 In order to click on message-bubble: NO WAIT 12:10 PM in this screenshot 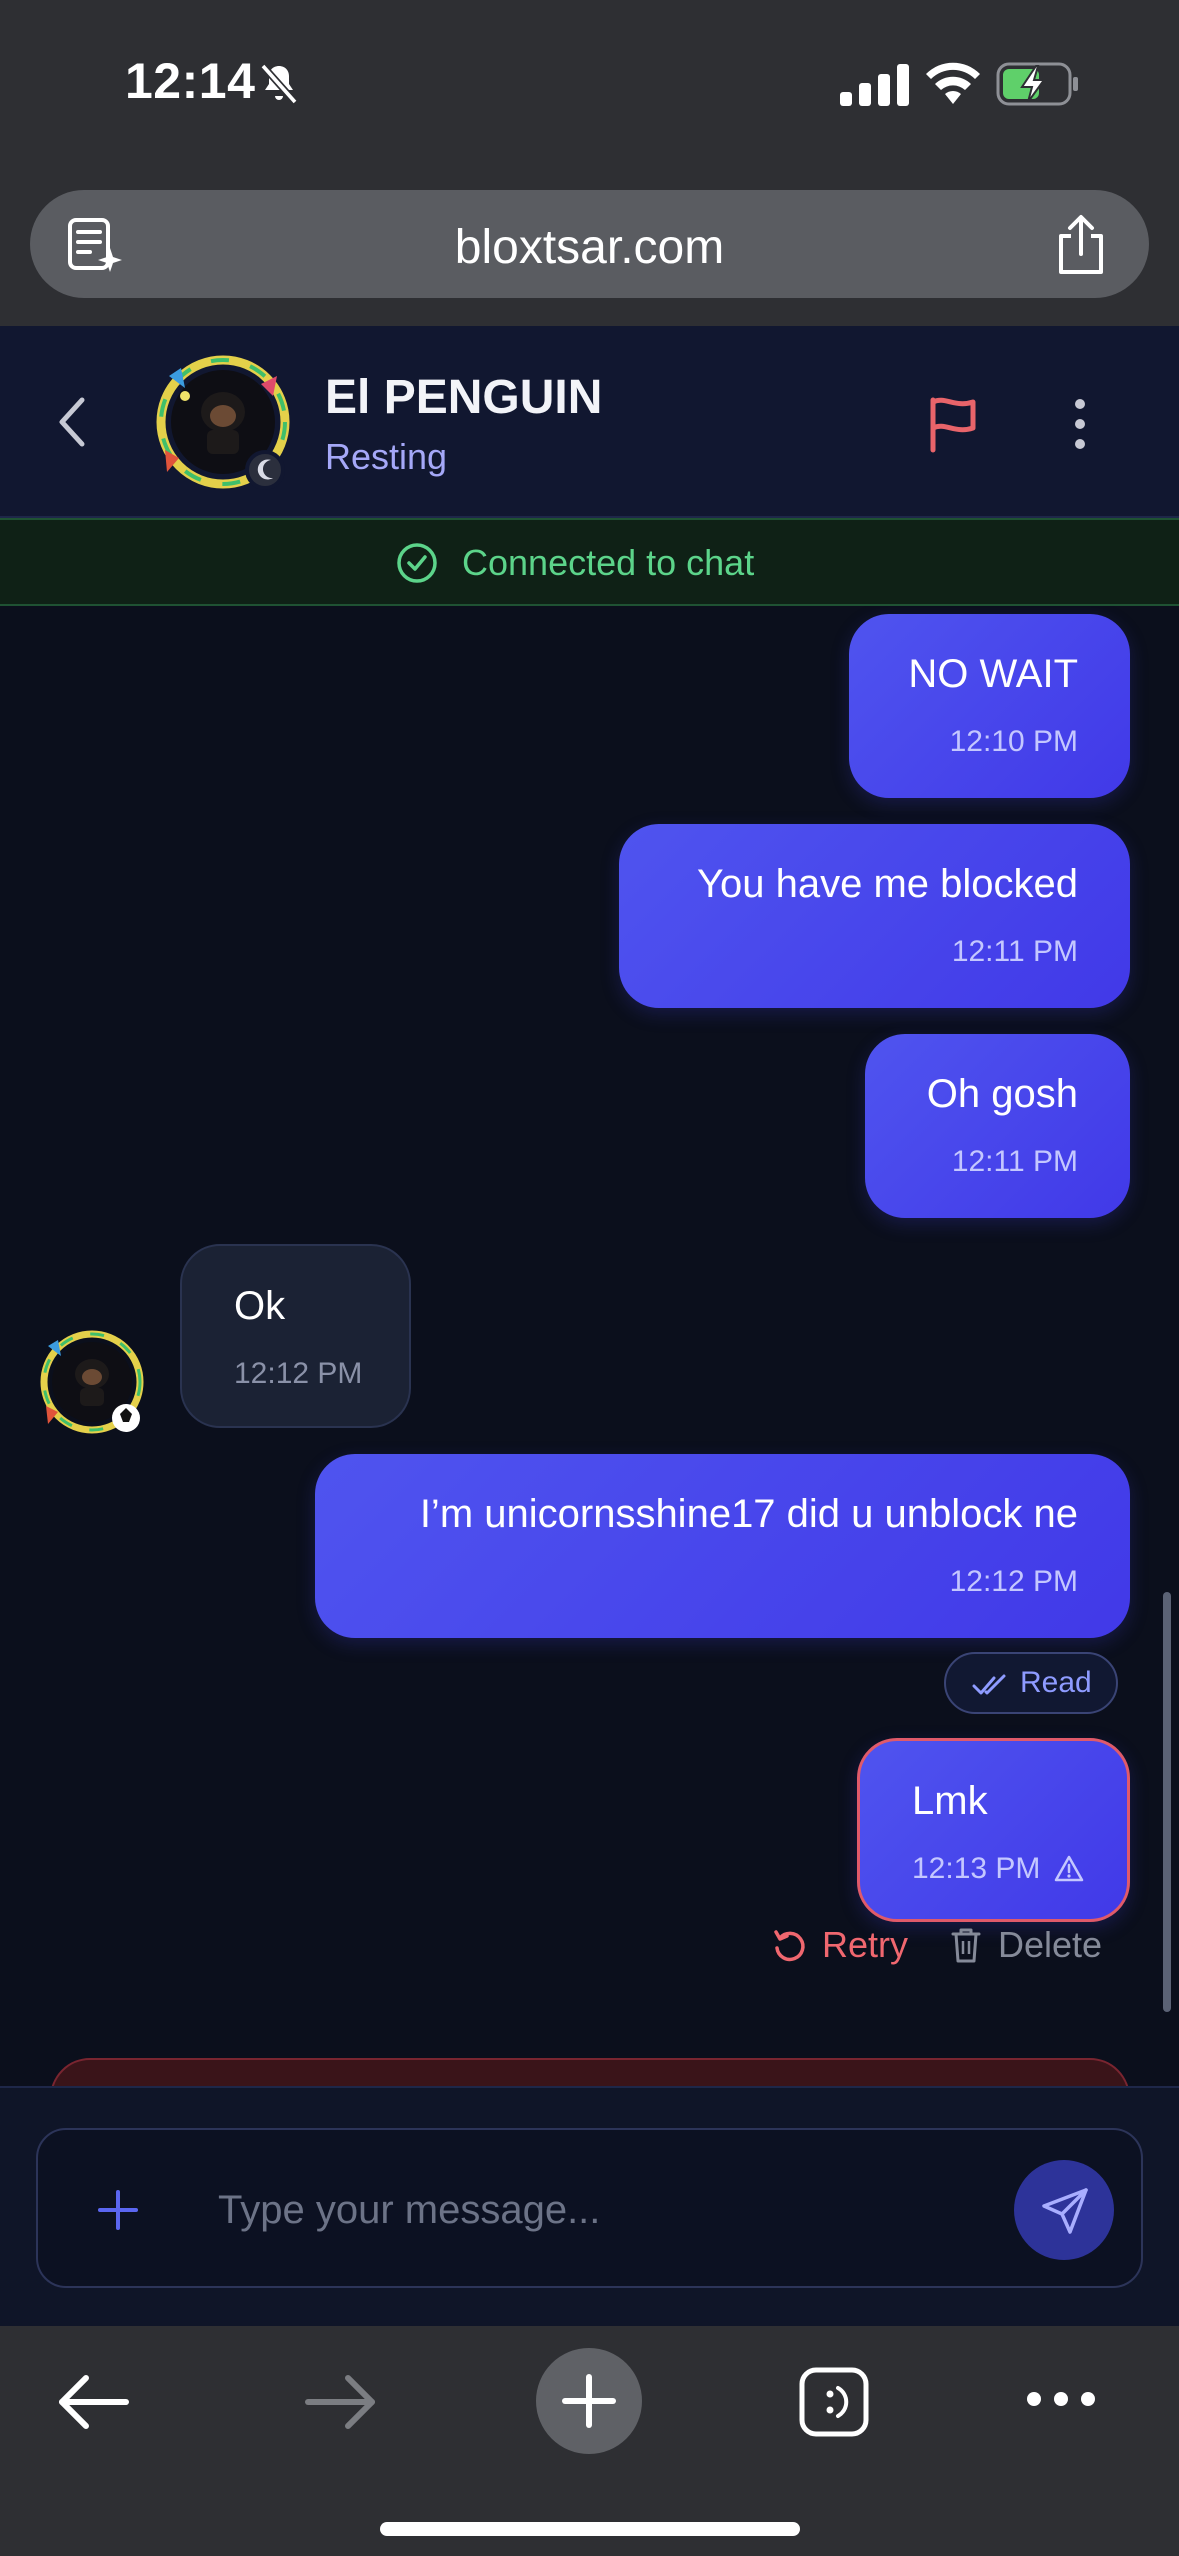, I will do `click(989, 706)`.